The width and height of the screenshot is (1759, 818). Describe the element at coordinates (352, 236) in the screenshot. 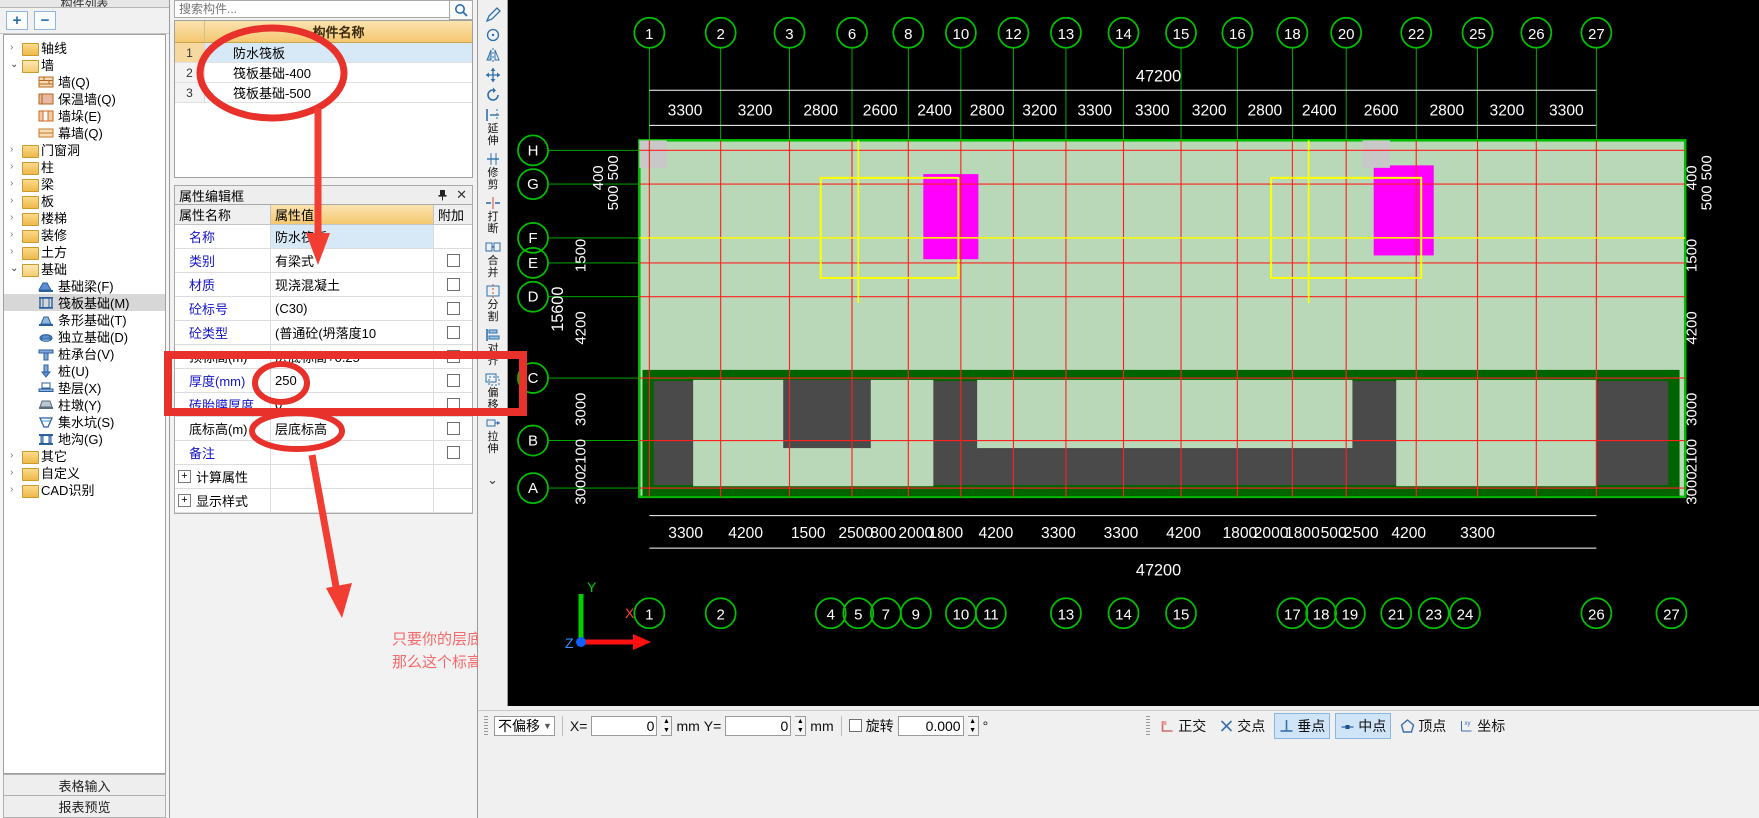

I see `property-value-cell: 防水筏板` at that location.